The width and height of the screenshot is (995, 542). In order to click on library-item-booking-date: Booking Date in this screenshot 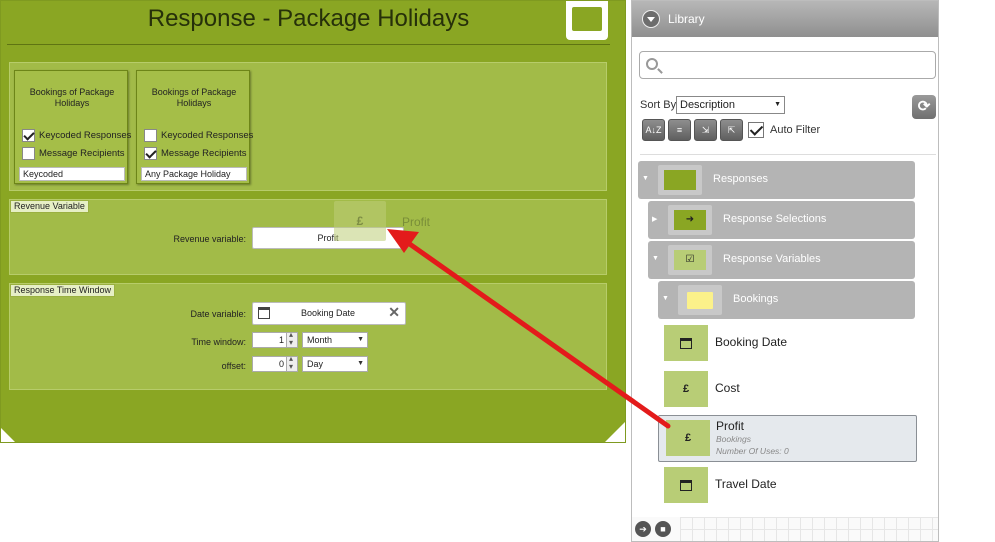, I will do `click(786, 345)`.